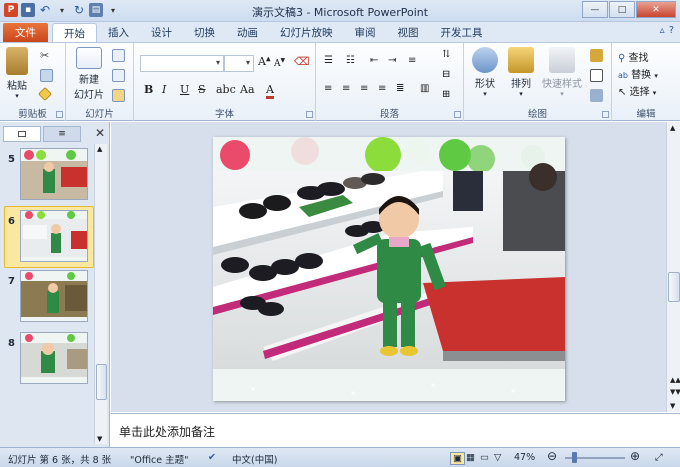 Image resolution: width=680 pixels, height=467 pixels. Describe the element at coordinates (470, 457) in the screenshot. I see `slide-sorter-icon: ▦` at that location.